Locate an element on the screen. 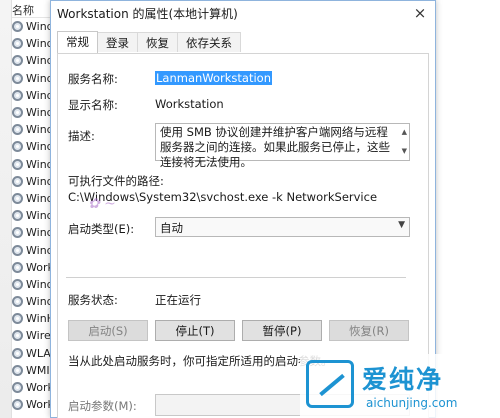 The width and height of the screenshot is (500, 418). service-name-selected-text: LanmanWorkstation is located at coordinates (213, 78).